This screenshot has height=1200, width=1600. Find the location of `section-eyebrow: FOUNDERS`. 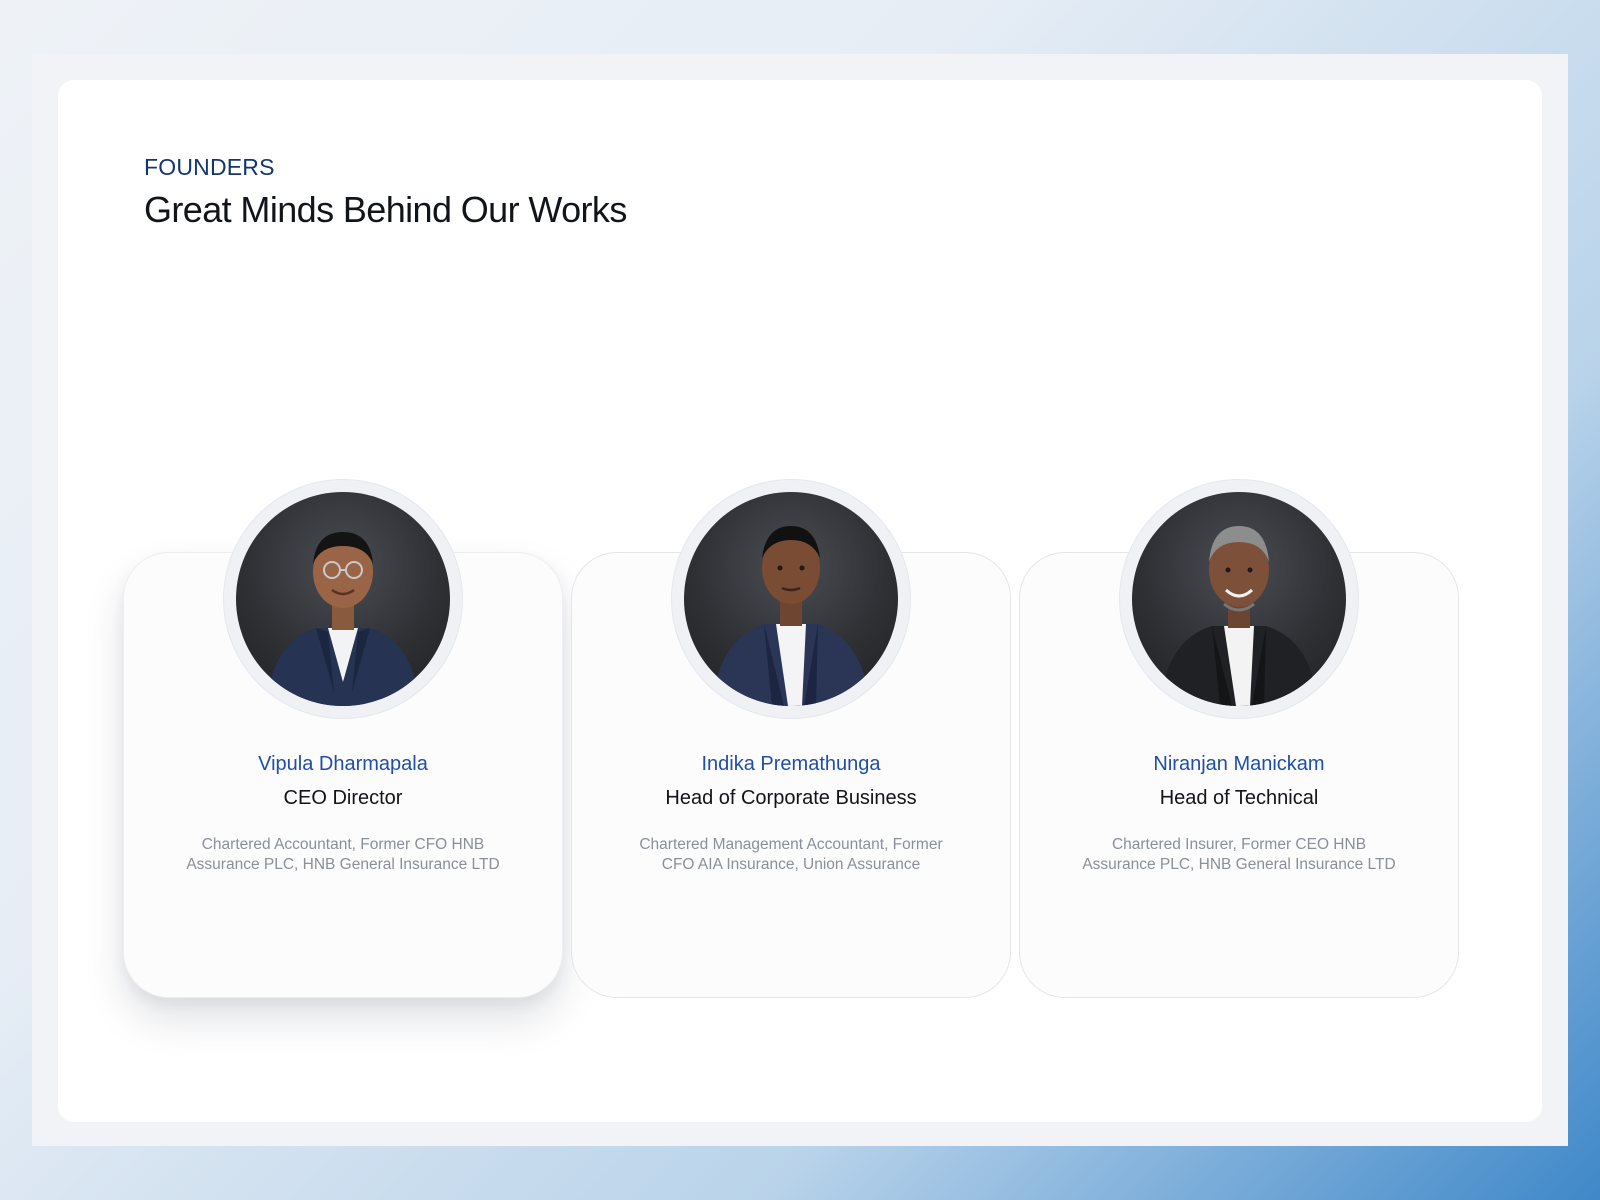

section-eyebrow: FOUNDERS is located at coordinates (209, 167).